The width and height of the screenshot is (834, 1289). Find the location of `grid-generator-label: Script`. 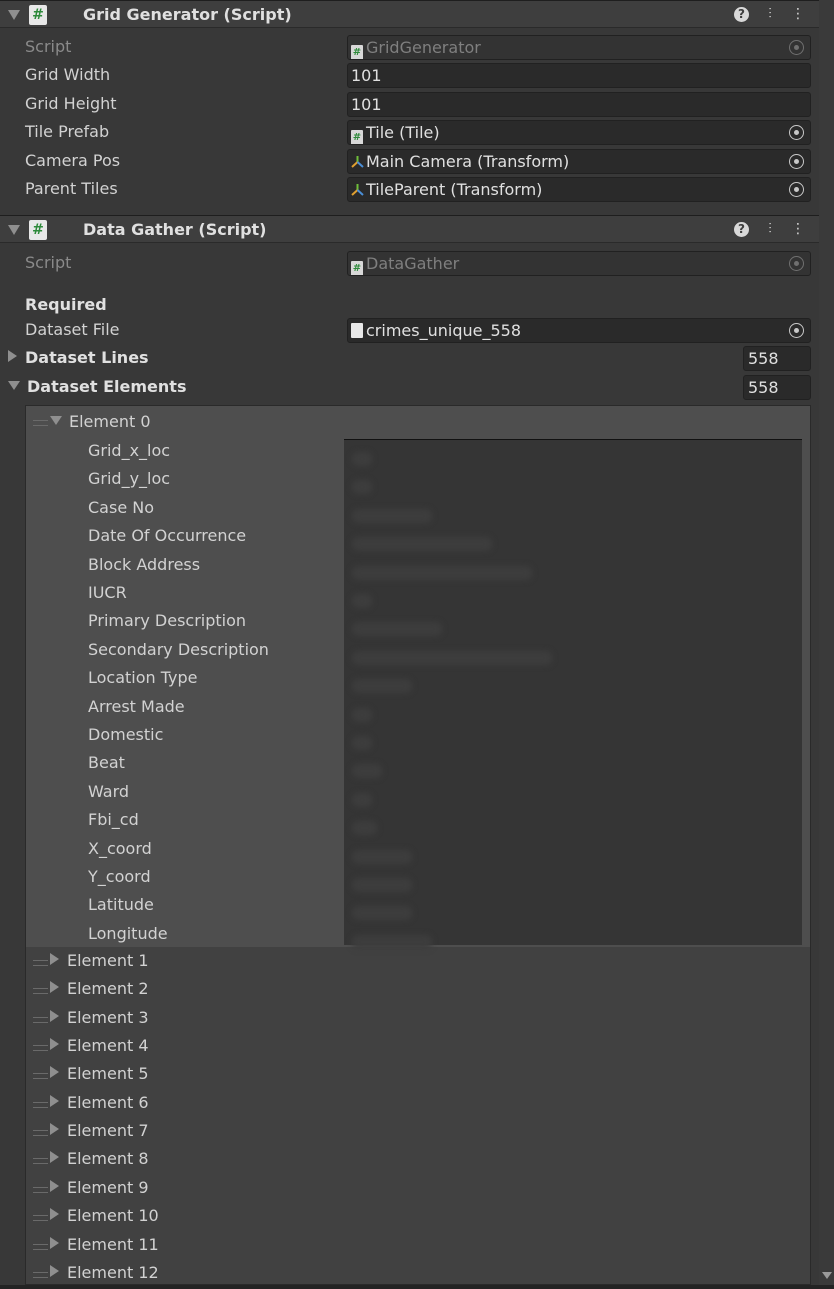

grid-generator-label: Script is located at coordinates (48, 46).